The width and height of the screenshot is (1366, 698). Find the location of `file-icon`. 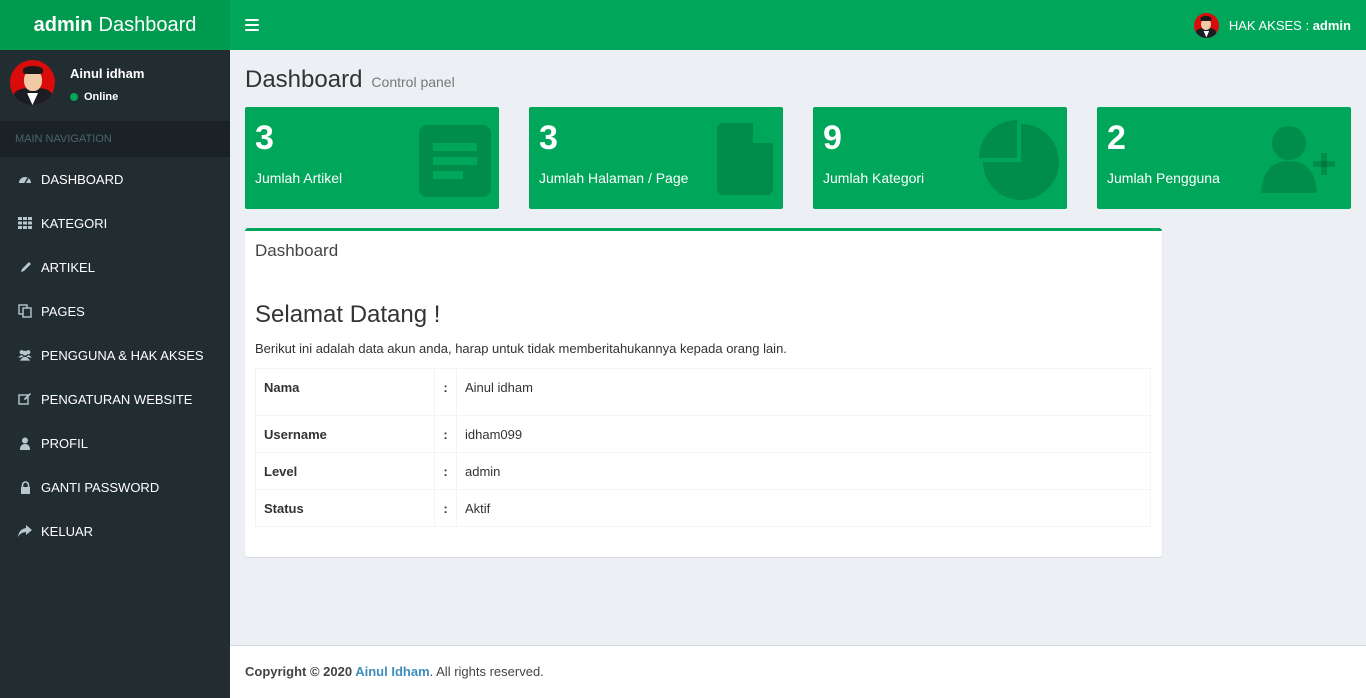

file-icon is located at coordinates (745, 159).